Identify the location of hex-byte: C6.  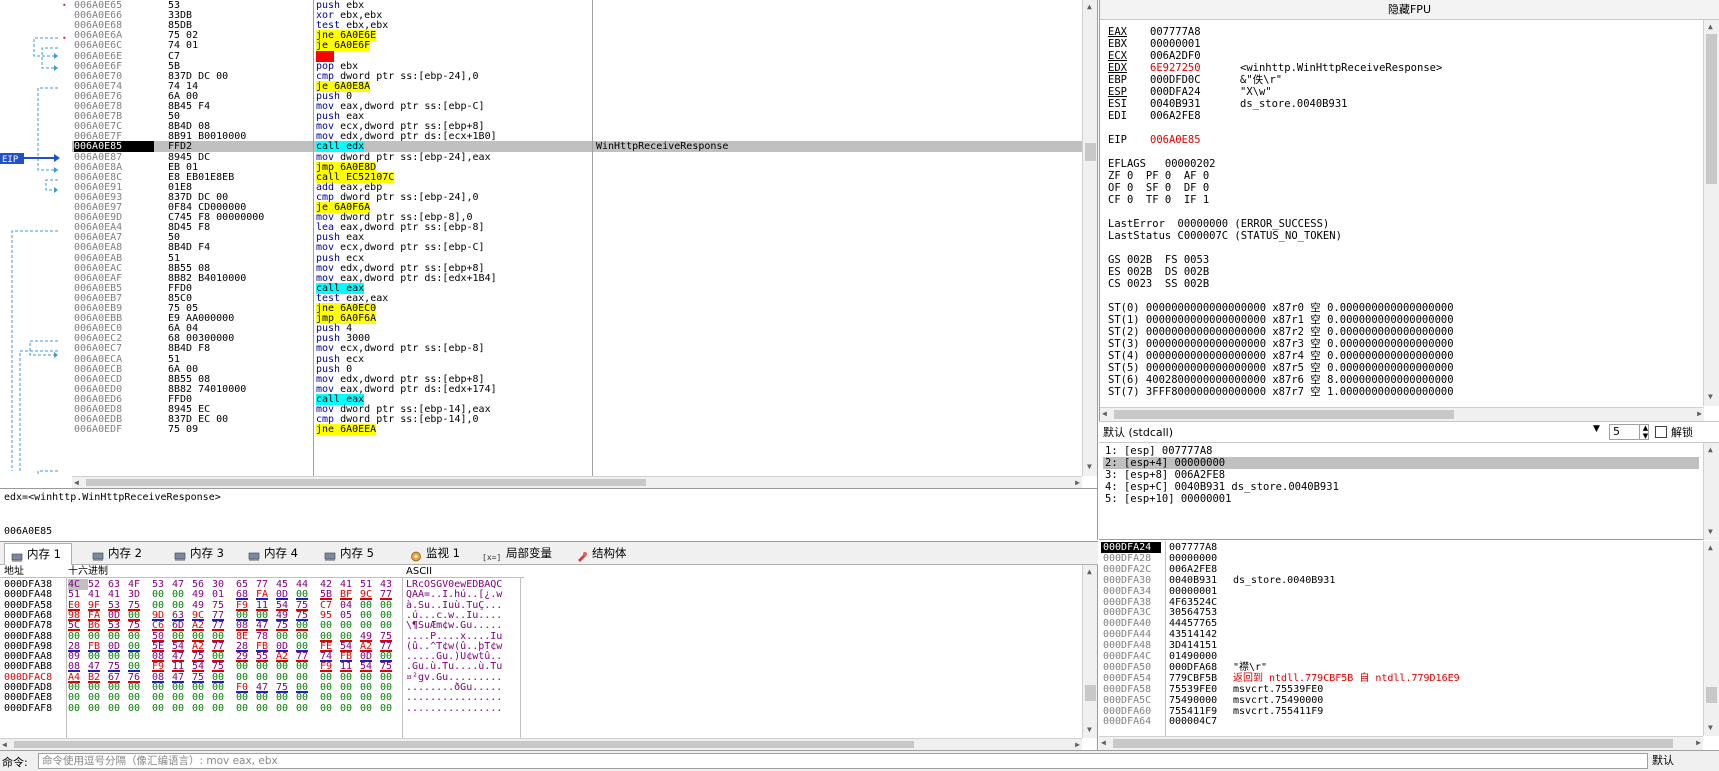
(162, 625).